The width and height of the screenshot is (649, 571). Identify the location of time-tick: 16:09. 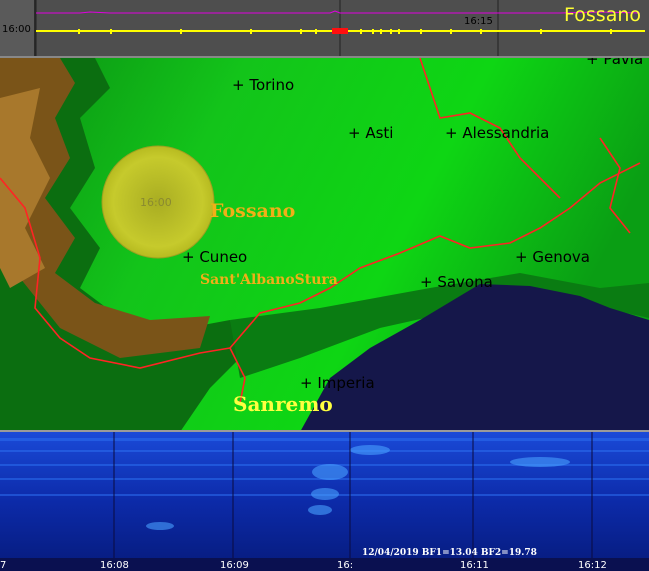
(234, 565).